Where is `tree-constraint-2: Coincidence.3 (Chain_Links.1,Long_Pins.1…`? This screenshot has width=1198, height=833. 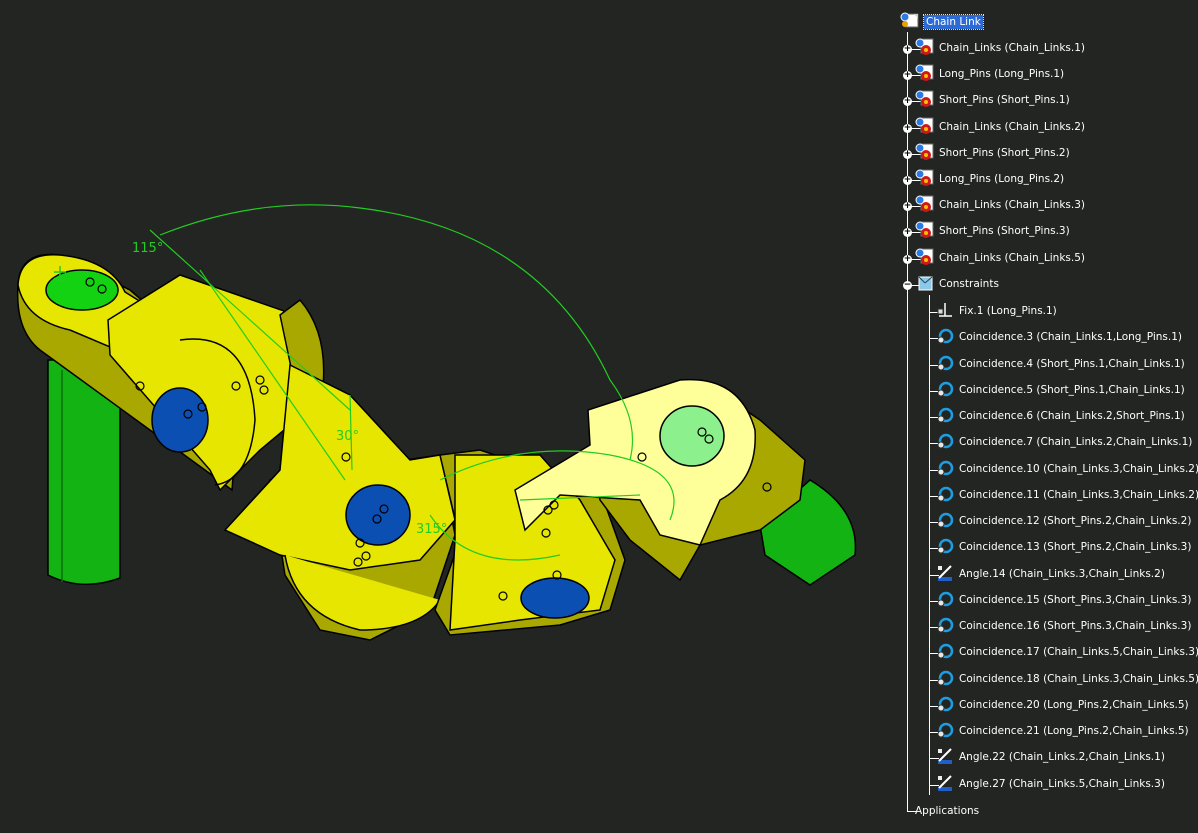 tree-constraint-2: Coincidence.3 (Chain_Links.1,Long_Pins.1… is located at coordinates (1058, 337).